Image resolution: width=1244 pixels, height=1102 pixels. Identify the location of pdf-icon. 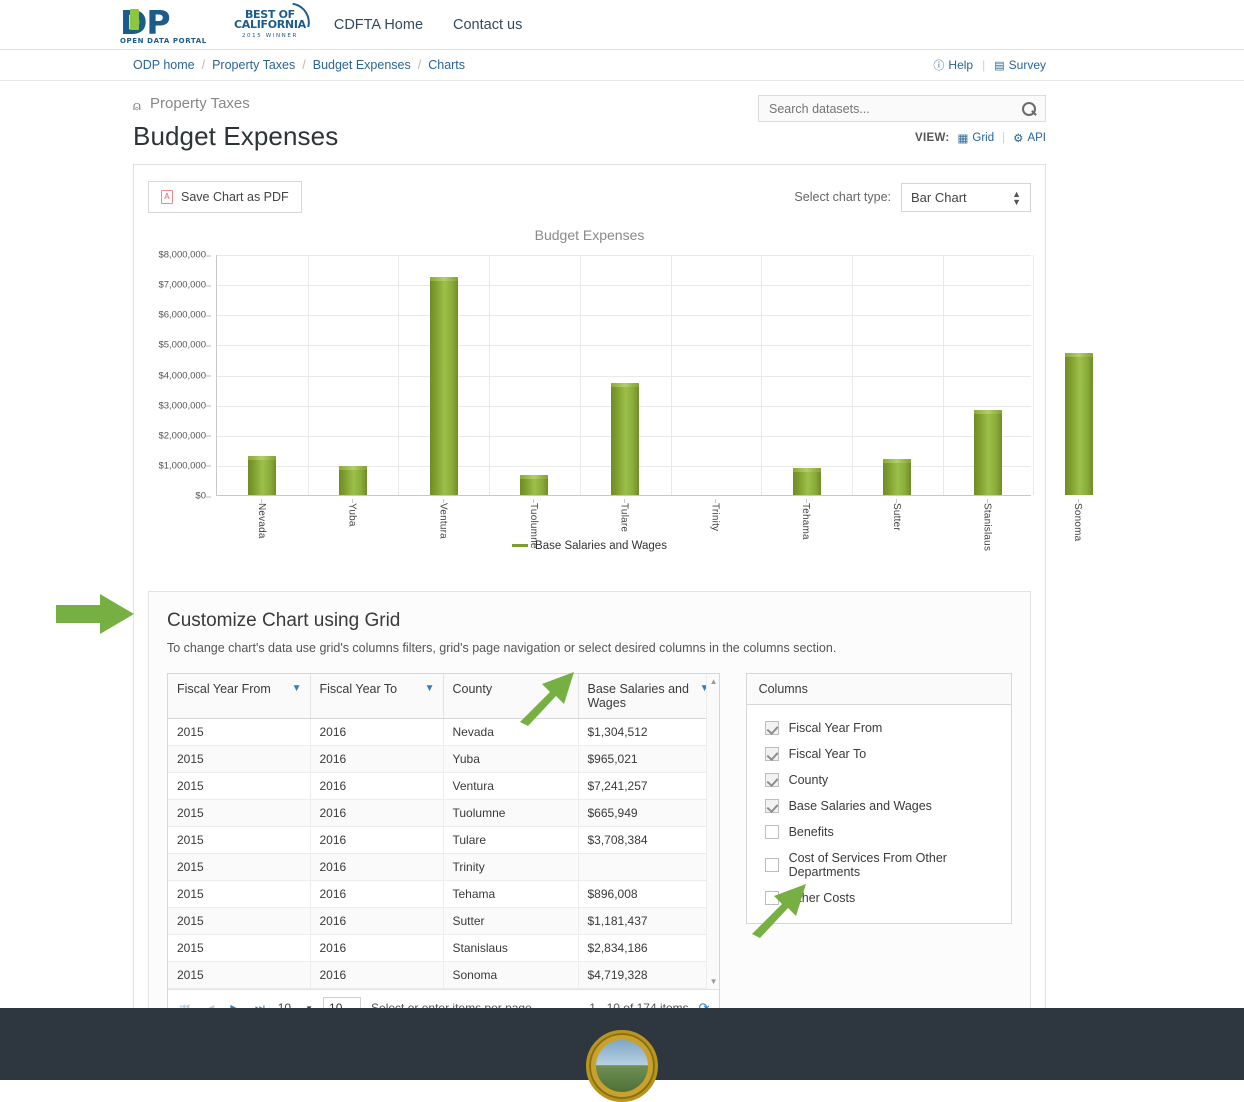
(167, 197).